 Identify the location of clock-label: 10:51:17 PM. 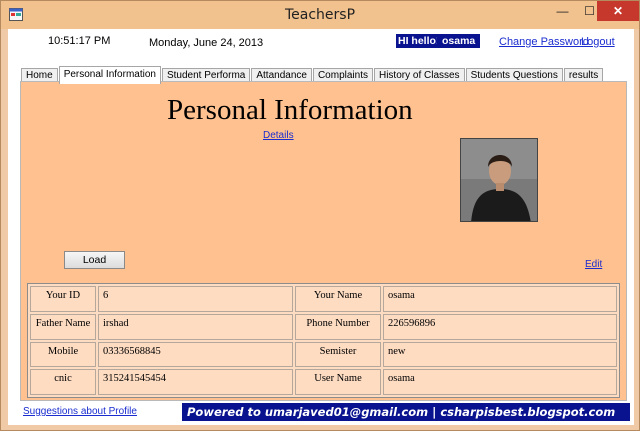
(79, 41).